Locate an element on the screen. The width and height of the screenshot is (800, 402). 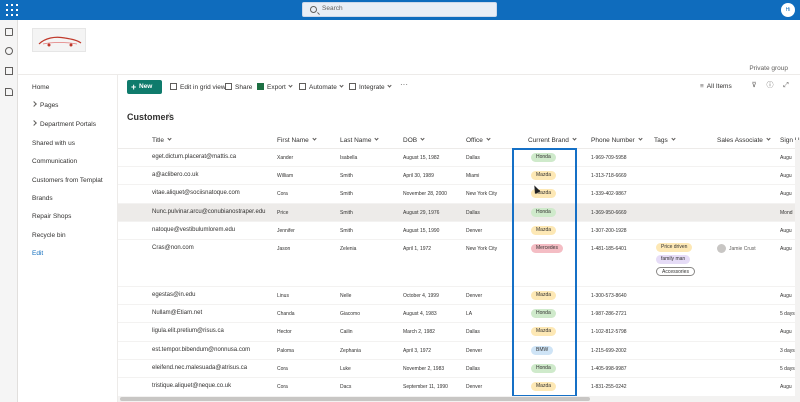
integrate-button: Integrate is located at coordinates (370, 87).